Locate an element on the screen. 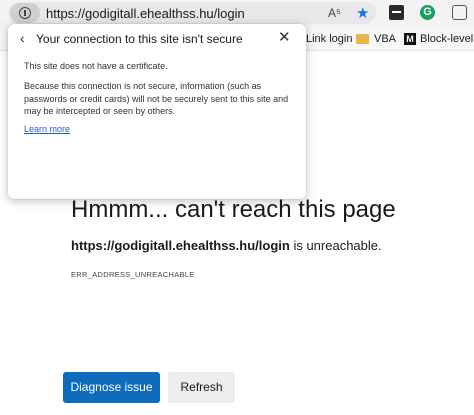 This screenshot has height=415, width=474. favorite-folder-vba: VBA is located at coordinates (385, 39).